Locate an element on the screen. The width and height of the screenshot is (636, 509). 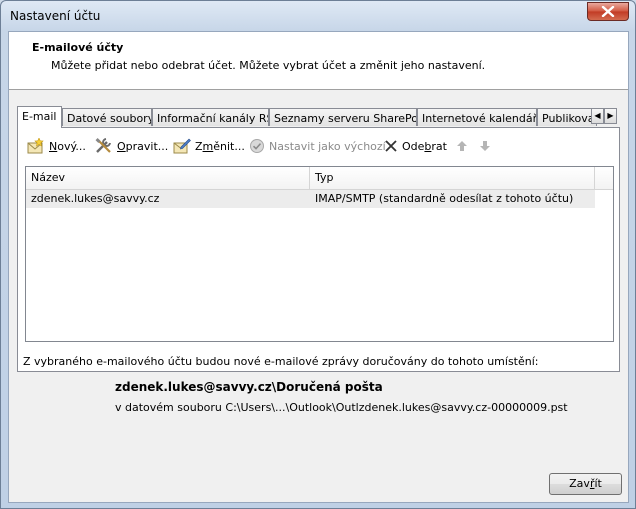
close-button: Zavřít is located at coordinates (585, 484).